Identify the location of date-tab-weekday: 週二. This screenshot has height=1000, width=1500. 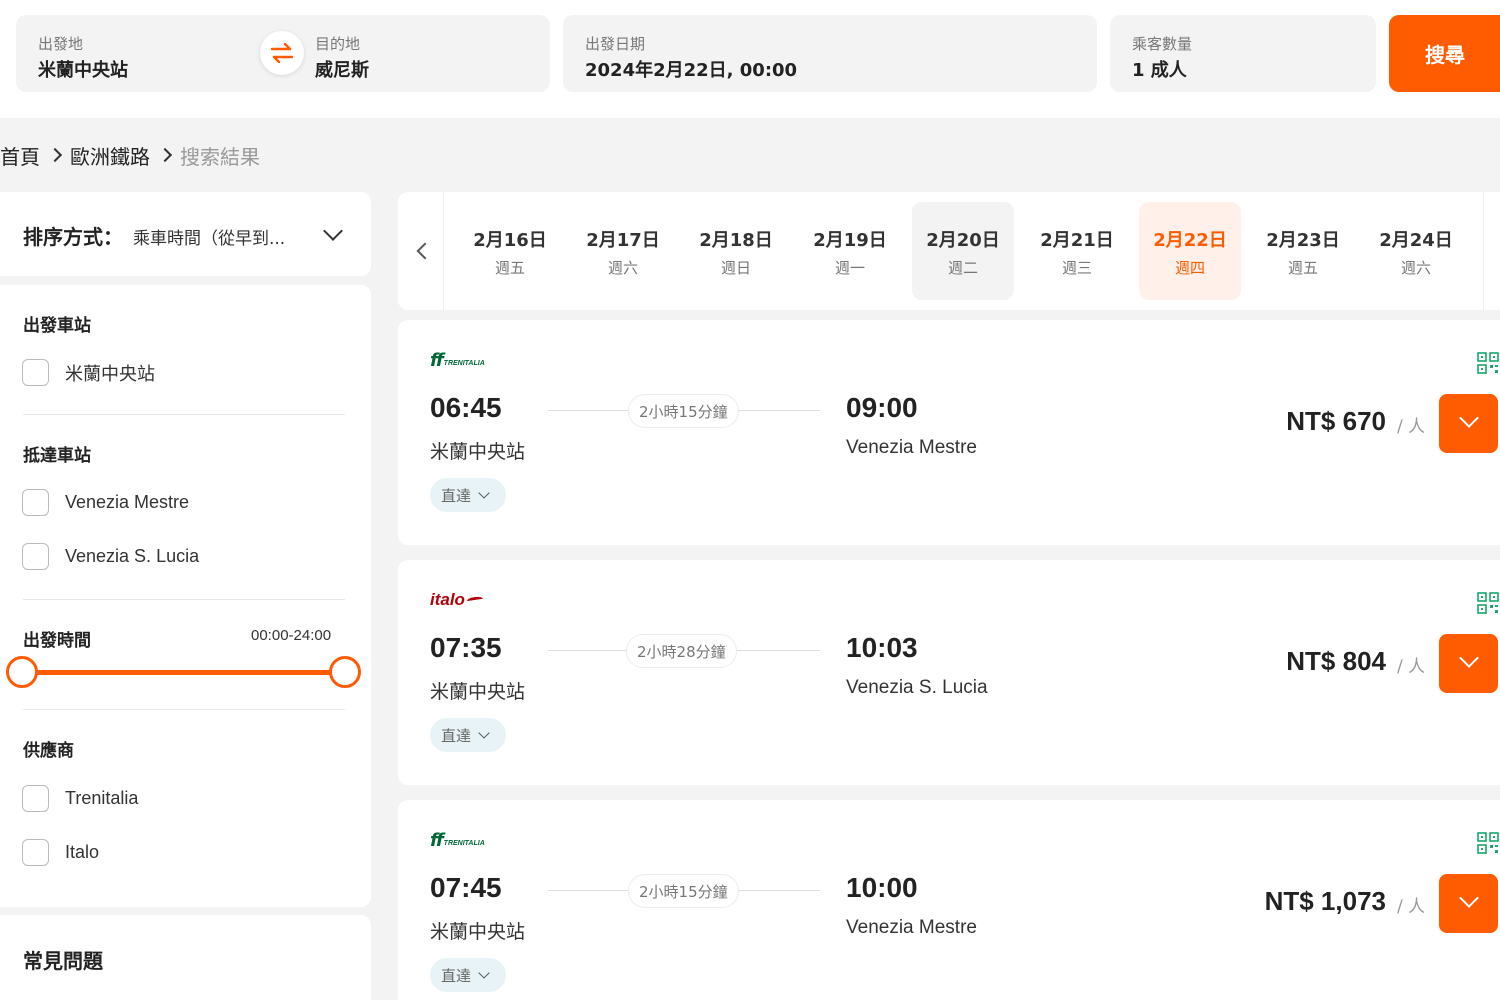
(962, 268).